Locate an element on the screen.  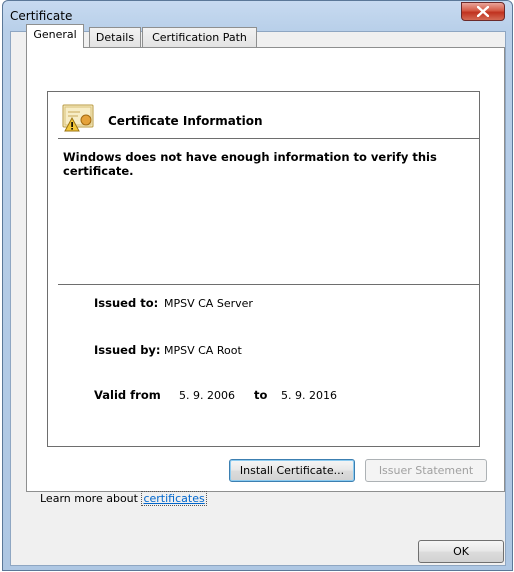
ok-button-label: OK is located at coordinates (461, 551).